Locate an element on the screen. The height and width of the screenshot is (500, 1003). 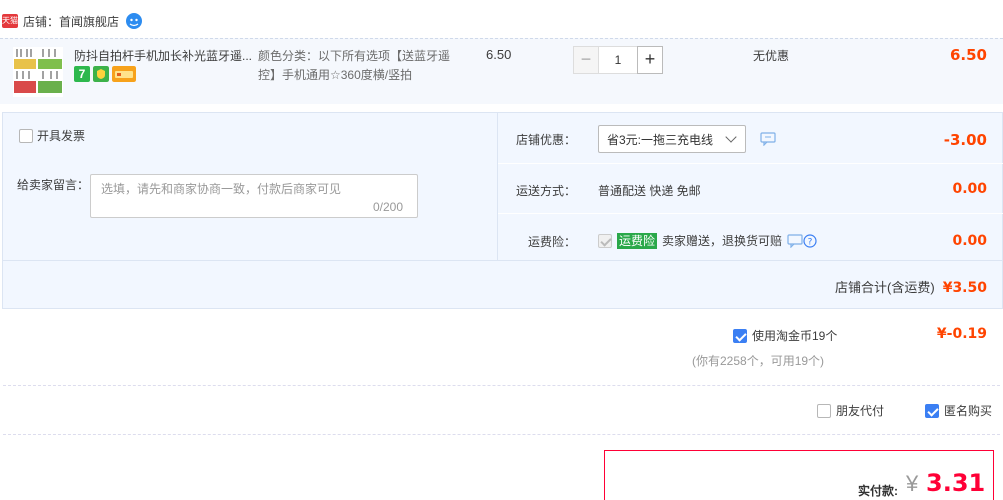
anonymous-label: 匿名购买 is located at coordinates (968, 411).